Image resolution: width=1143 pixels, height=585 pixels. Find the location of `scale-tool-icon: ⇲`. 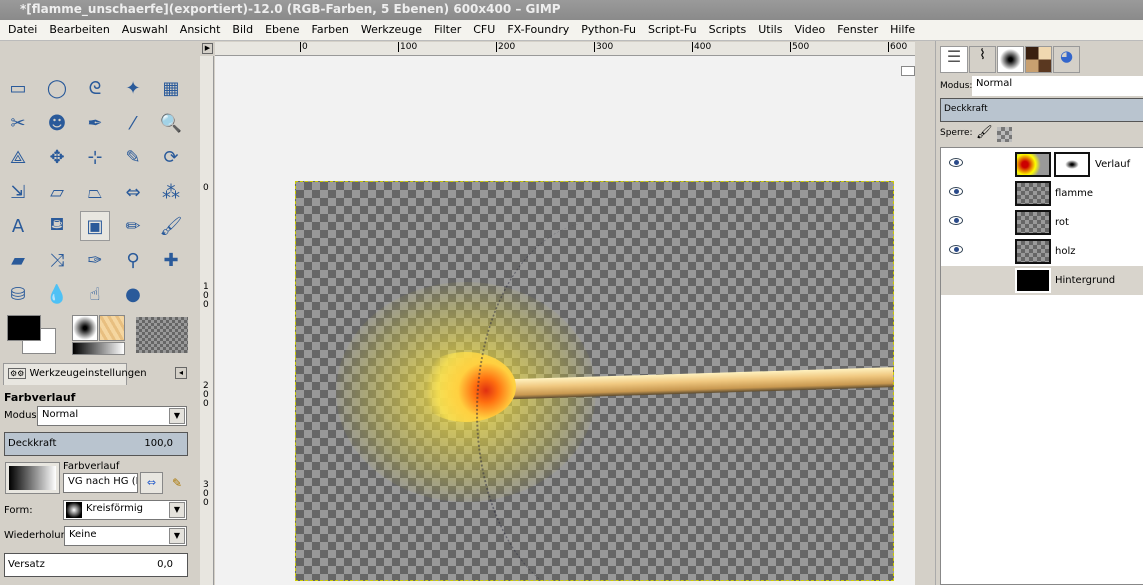

scale-tool-icon: ⇲ is located at coordinates (18, 192).